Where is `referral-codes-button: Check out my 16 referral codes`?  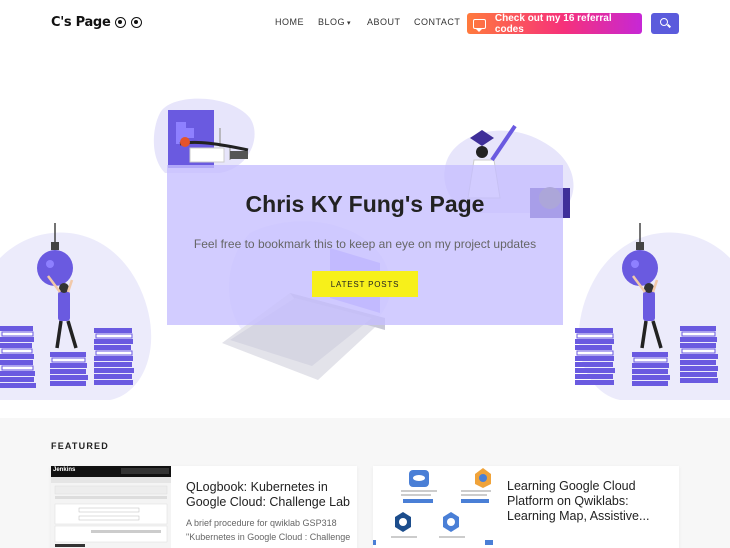 referral-codes-button: Check out my 16 referral codes is located at coordinates (554, 23).